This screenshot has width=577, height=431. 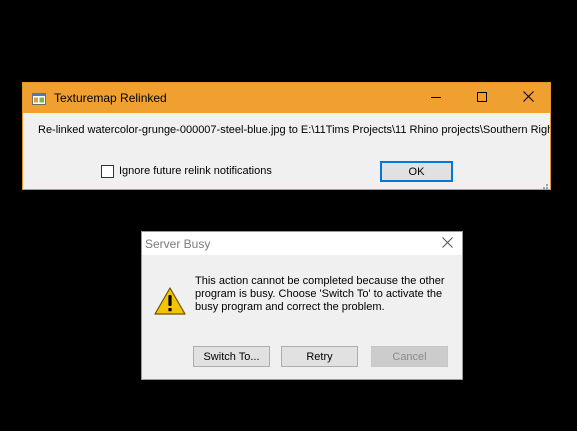 What do you see at coordinates (39, 98) in the screenshot?
I see `app-window-icon` at bounding box center [39, 98].